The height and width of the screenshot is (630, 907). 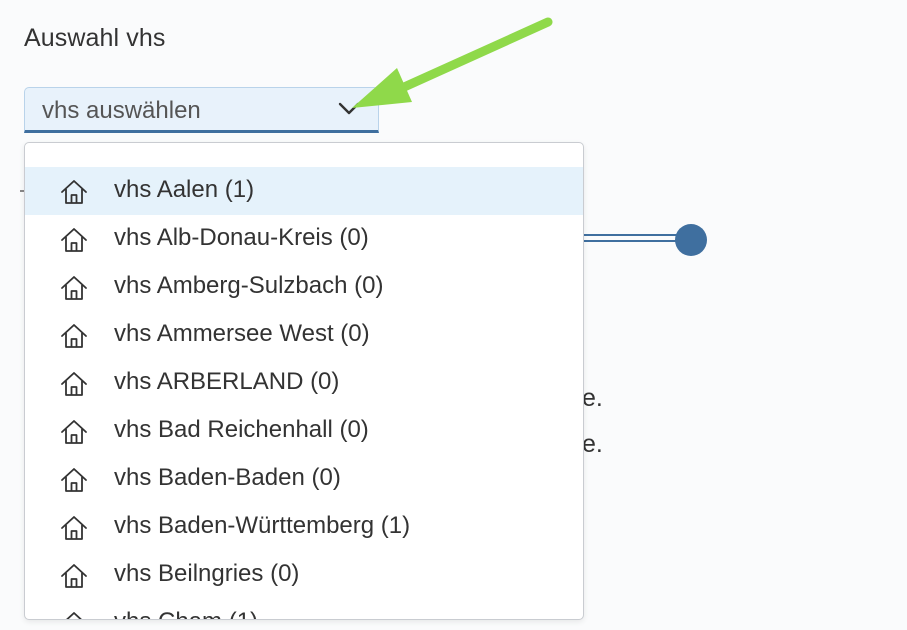 What do you see at coordinates (304, 575) in the screenshot?
I see `dropdown-option: vhs Beilngries (0)` at bounding box center [304, 575].